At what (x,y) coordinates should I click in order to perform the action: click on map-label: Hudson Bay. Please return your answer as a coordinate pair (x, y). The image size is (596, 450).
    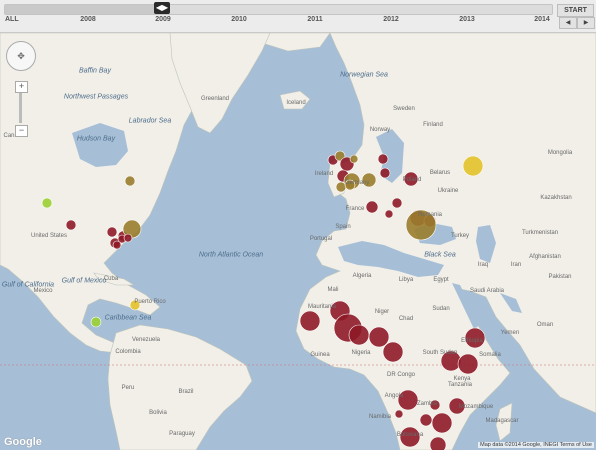
    Looking at the image, I should click on (96, 139).